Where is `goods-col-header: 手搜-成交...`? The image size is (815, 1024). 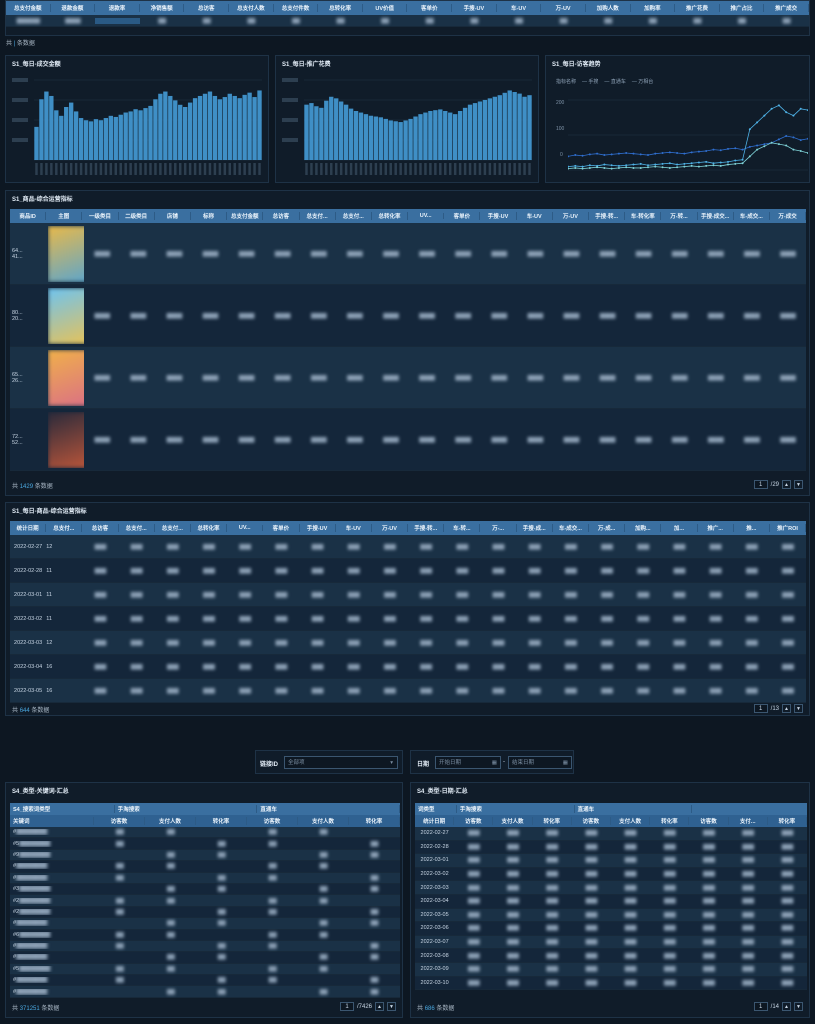
goods-col-header: 手搜-成交... is located at coordinates (716, 216).